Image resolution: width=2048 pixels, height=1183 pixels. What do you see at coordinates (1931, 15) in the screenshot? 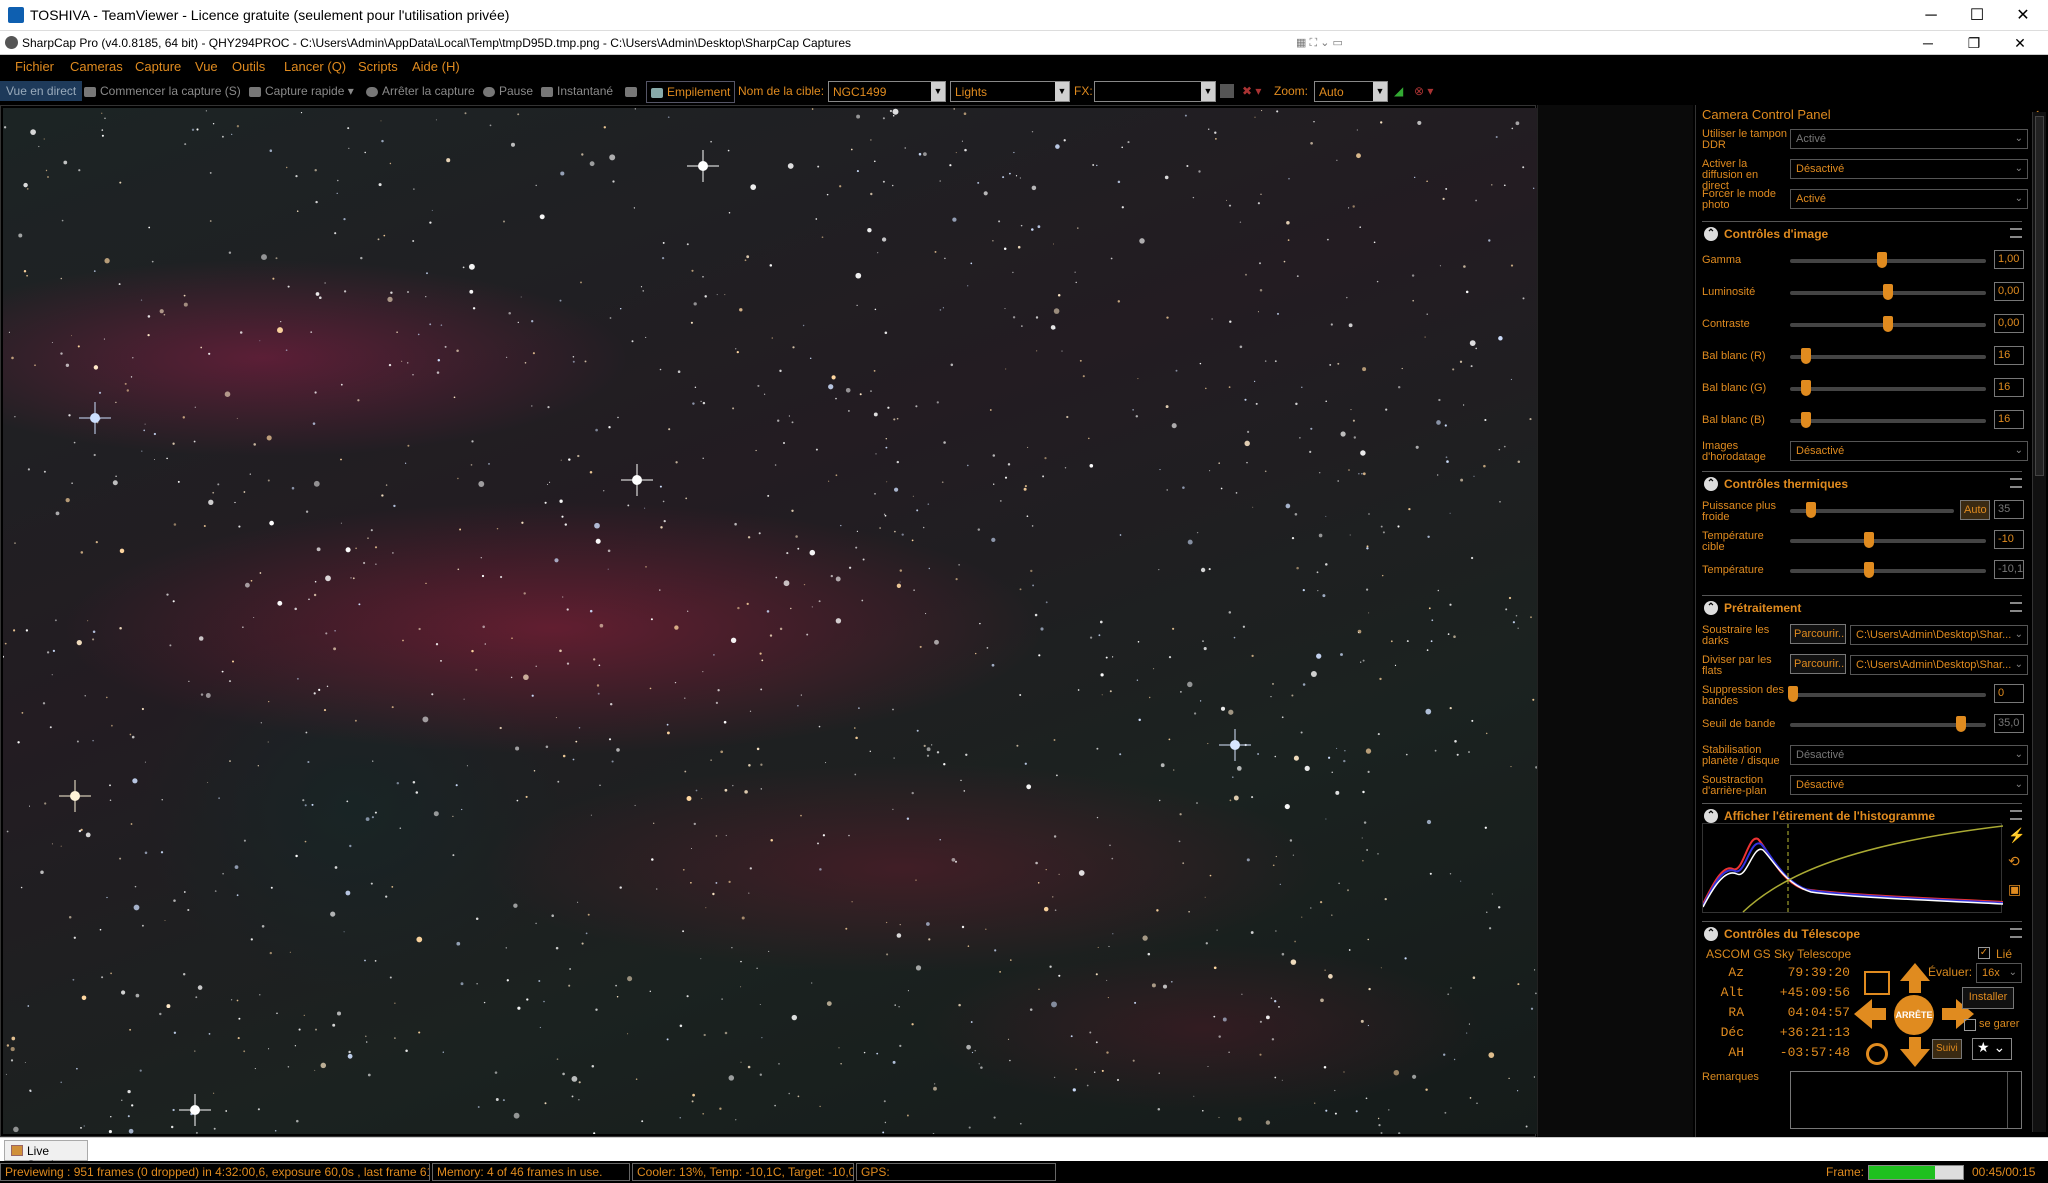
I see `tv-minimize-button: ─` at bounding box center [1931, 15].